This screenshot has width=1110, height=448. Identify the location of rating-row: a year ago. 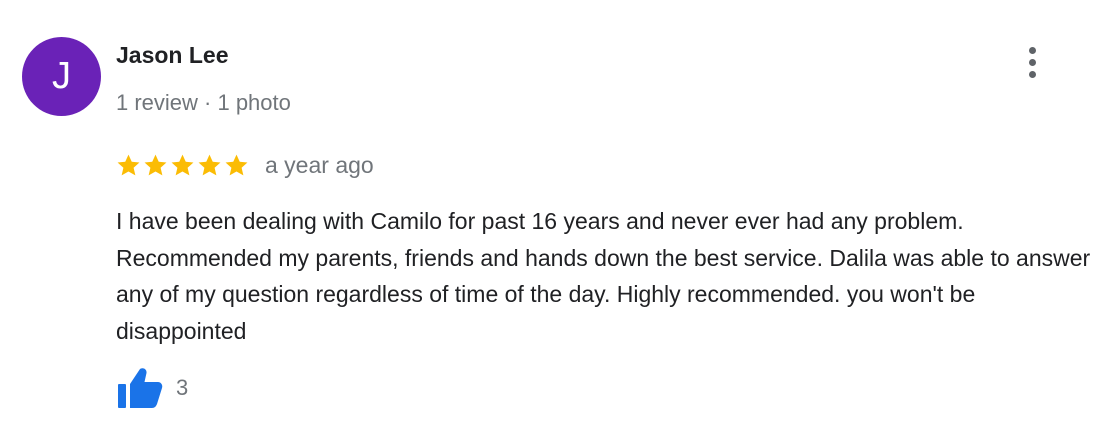
(245, 165).